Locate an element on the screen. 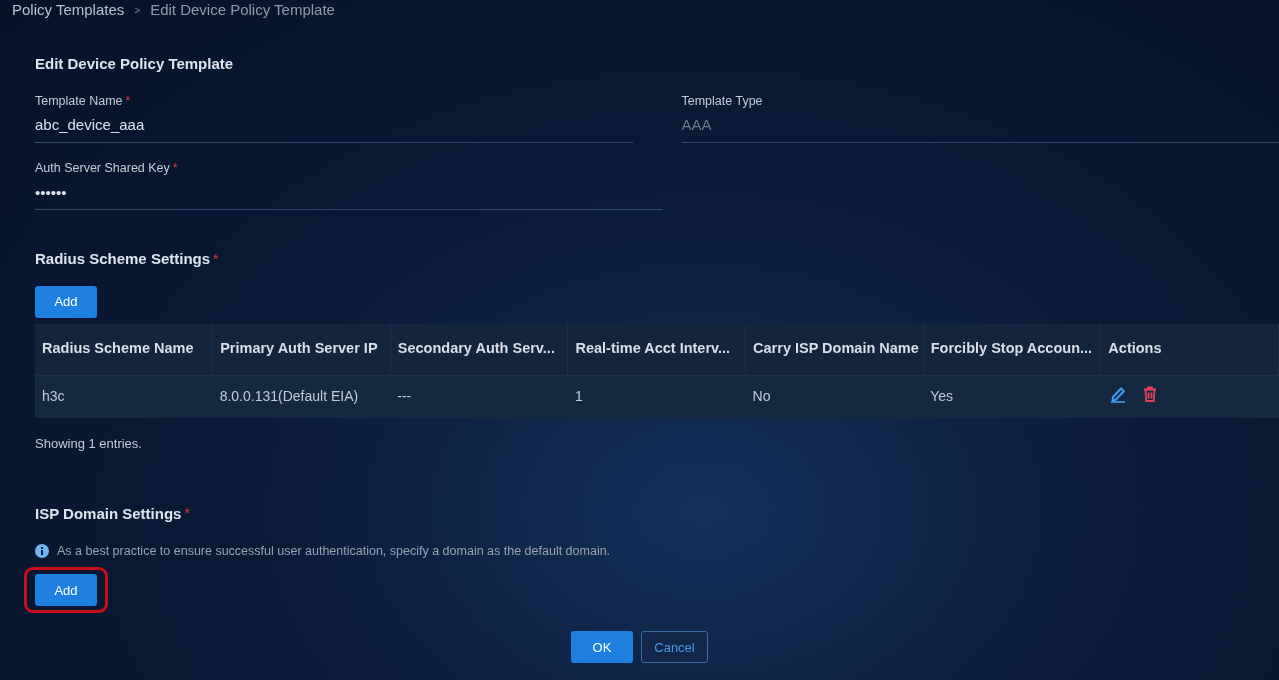 Image resolution: width=1279 pixels, height=680 pixels. delete-icon is located at coordinates (1149, 393).